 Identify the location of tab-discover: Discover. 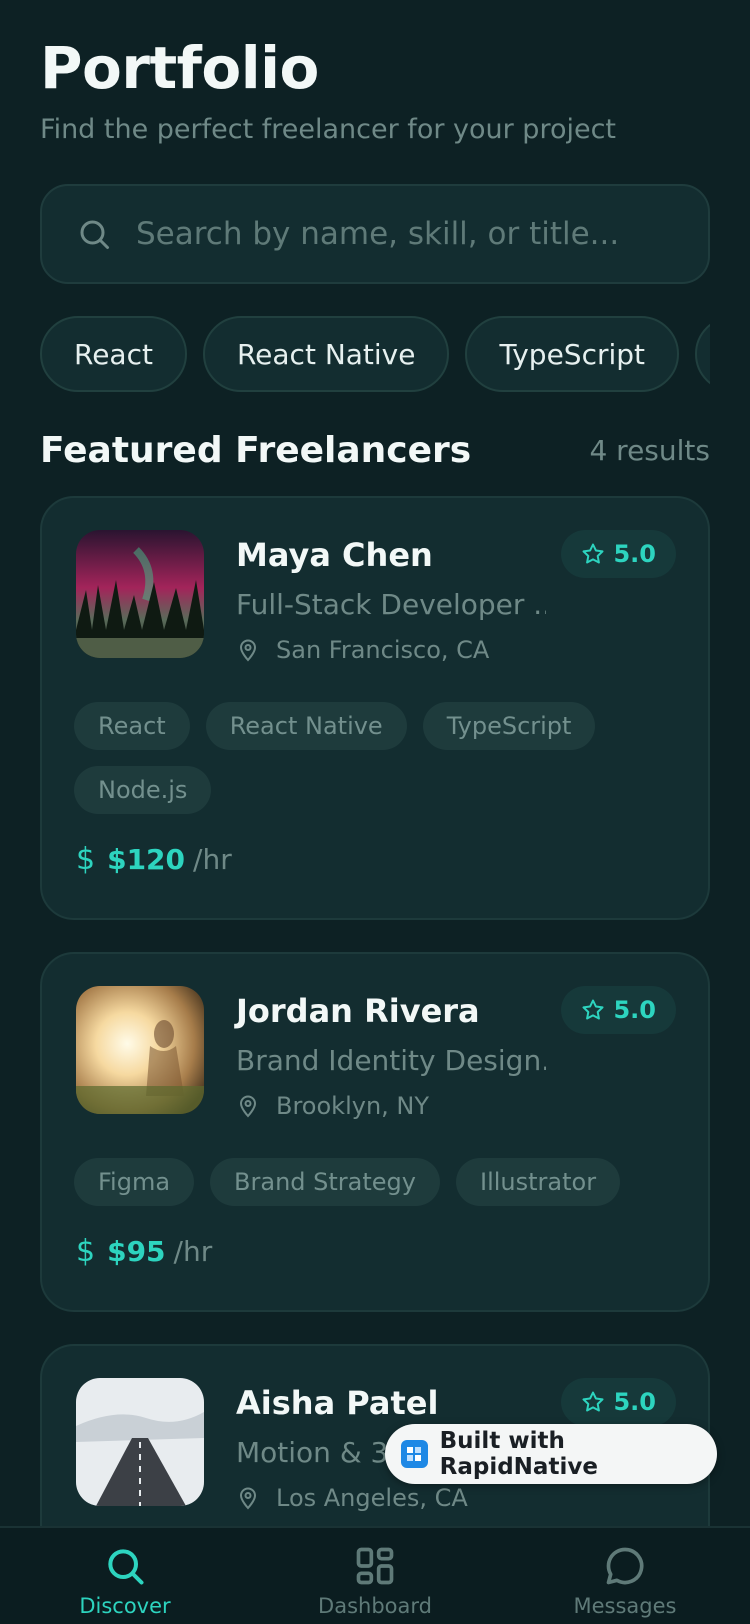
(125, 1576).